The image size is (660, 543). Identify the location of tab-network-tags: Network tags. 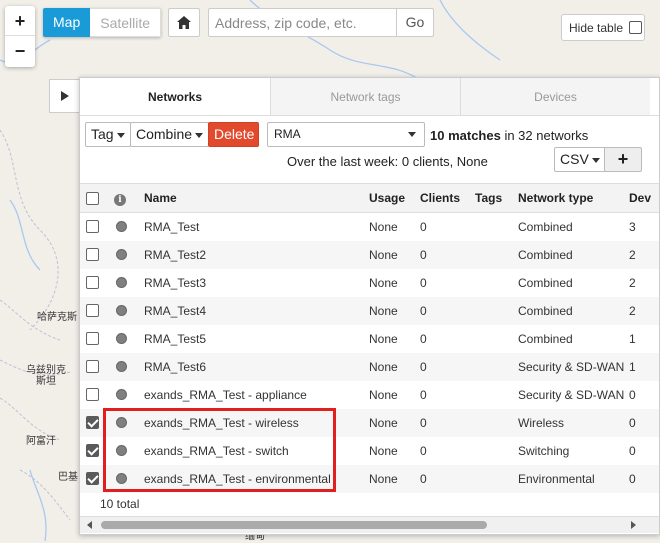
(365, 96).